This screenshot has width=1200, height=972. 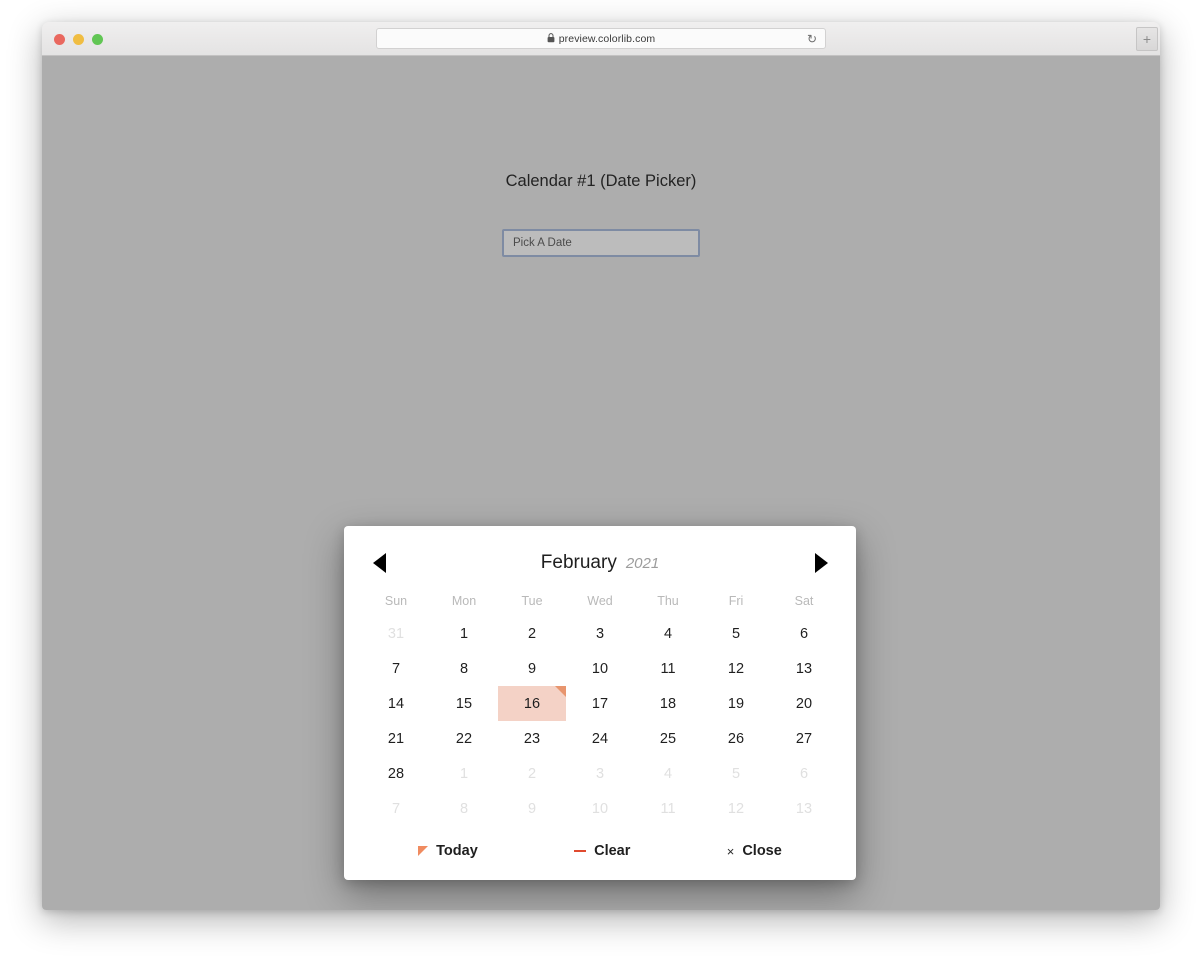 What do you see at coordinates (762, 851) in the screenshot?
I see `close-button-label: Close` at bounding box center [762, 851].